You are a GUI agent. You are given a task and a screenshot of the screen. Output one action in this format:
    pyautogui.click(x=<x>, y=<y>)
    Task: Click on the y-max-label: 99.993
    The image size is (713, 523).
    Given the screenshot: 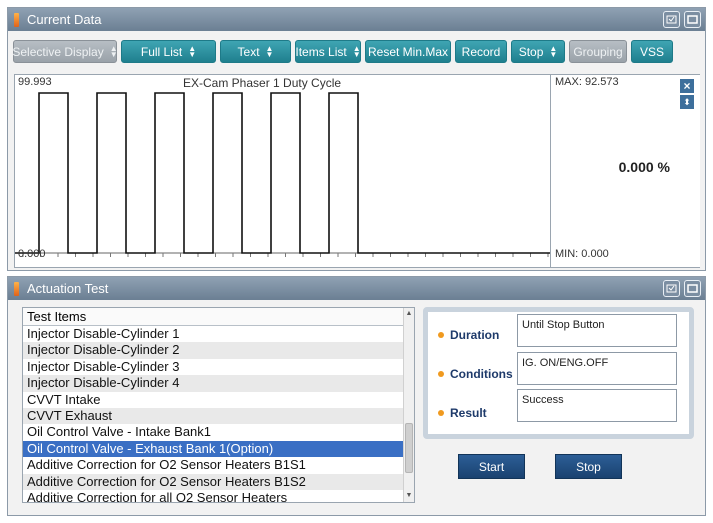 What is the action you would take?
    pyautogui.click(x=35, y=82)
    